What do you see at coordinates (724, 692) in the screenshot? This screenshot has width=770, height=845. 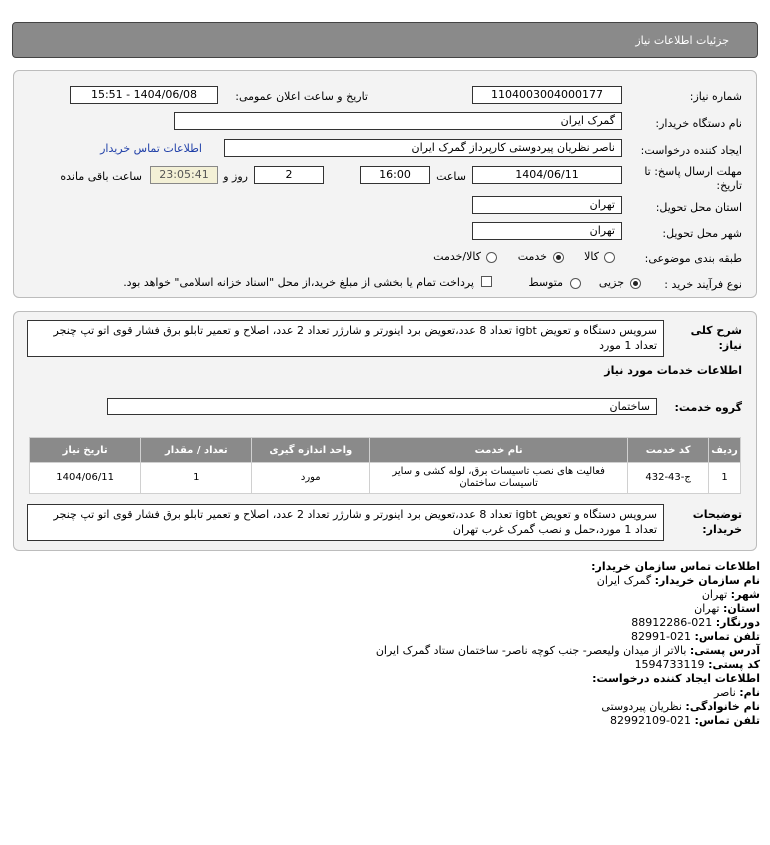 I see `creator-first-name-value: ناصر` at bounding box center [724, 692].